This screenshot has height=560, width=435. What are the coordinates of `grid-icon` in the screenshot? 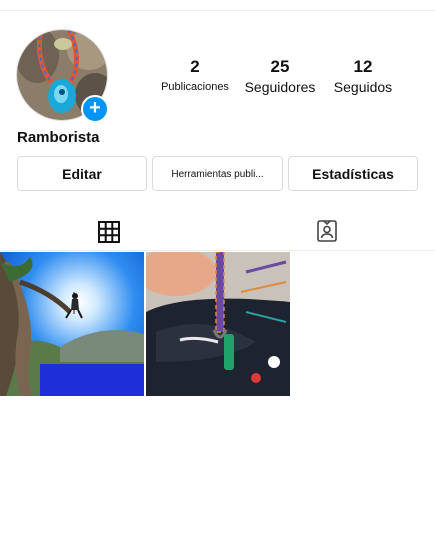 It's located at (108, 231).